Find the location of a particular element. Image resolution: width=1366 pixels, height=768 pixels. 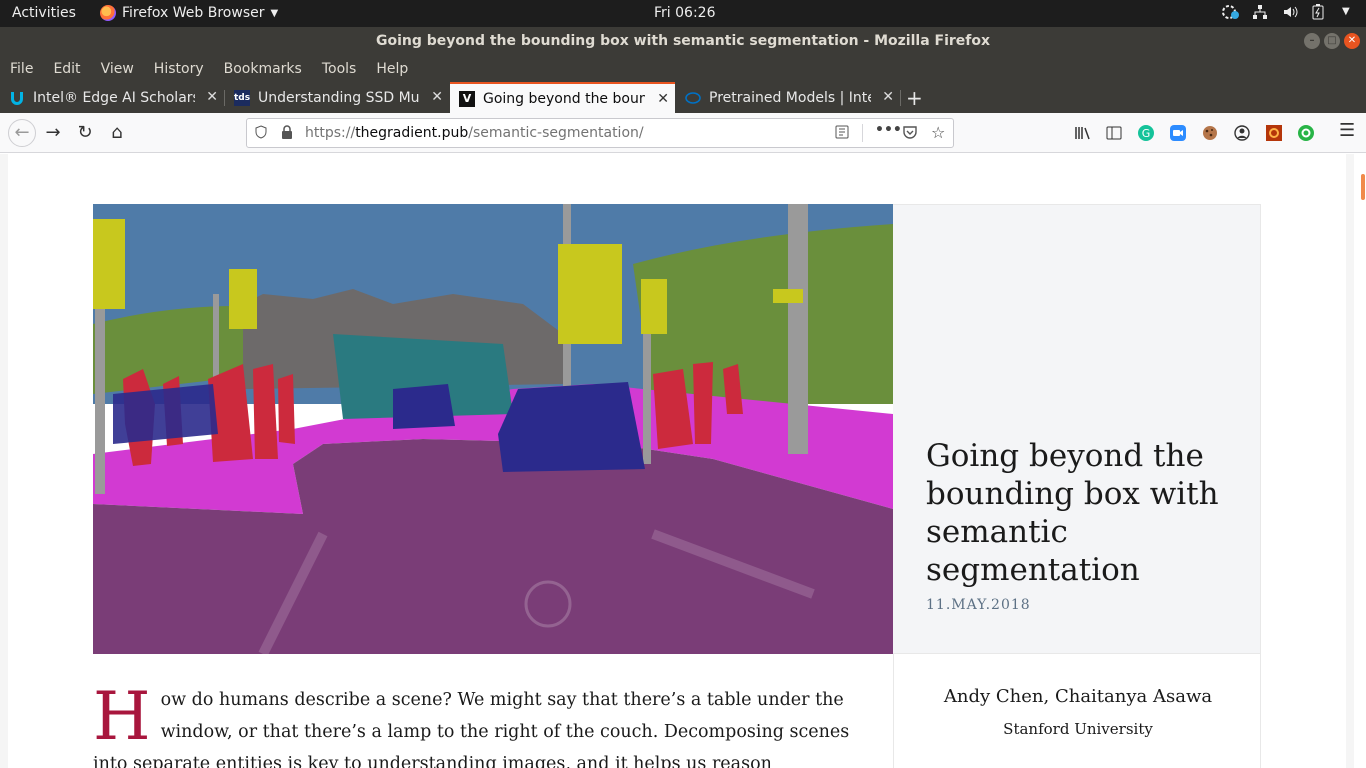

tab-label: Understanding SSD Mult is located at coordinates (339, 97).